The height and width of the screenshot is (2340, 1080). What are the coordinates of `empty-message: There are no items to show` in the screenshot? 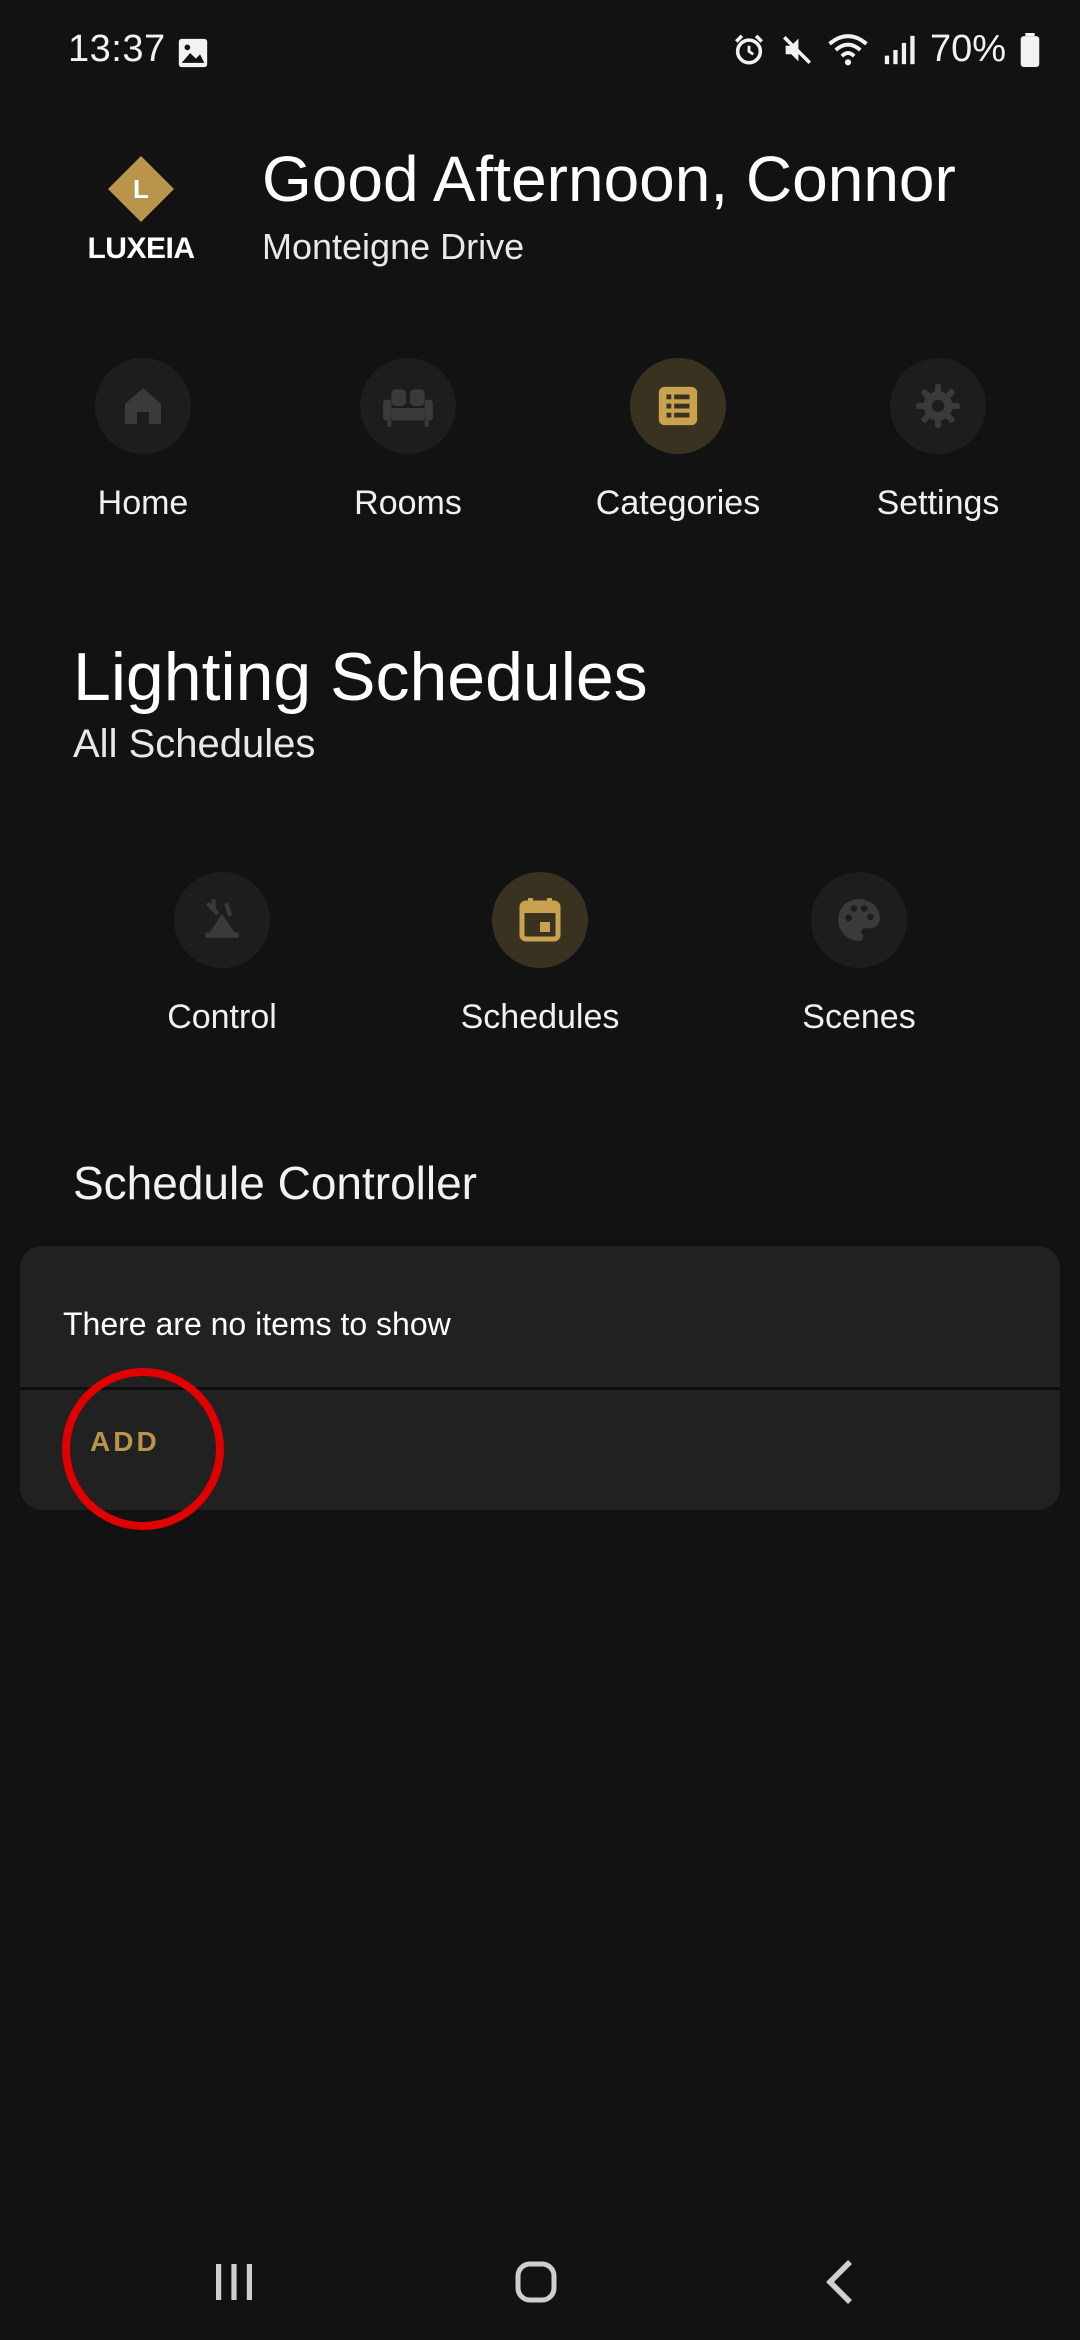 It's located at (257, 1324).